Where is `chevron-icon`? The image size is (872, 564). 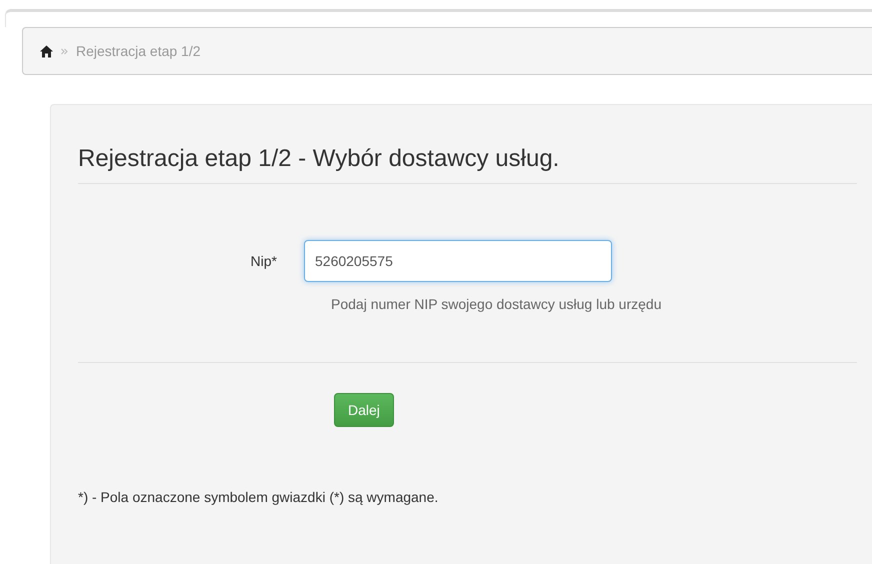 chevron-icon is located at coordinates (64, 51).